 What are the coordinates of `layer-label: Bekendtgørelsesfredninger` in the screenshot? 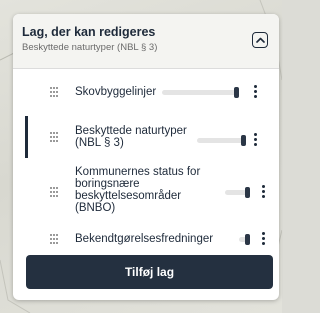 It's located at (144, 239).